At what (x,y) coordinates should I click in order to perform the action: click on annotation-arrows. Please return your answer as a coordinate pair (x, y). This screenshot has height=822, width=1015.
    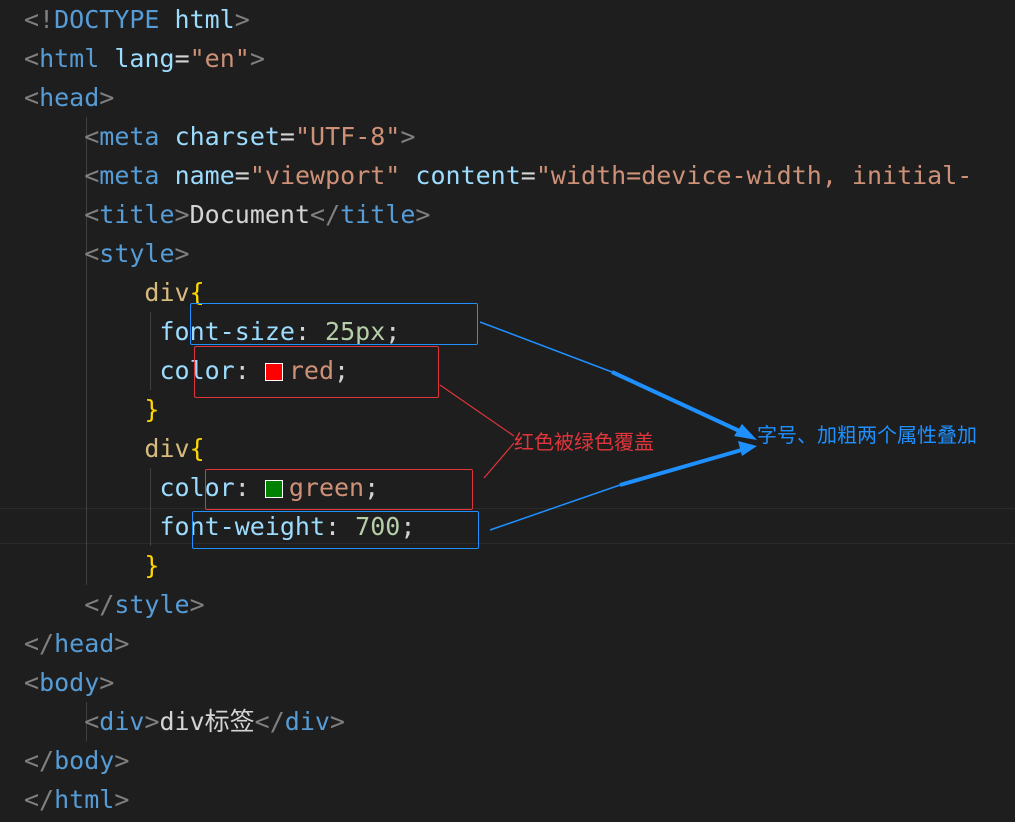
    Looking at the image, I should click on (598, 426).